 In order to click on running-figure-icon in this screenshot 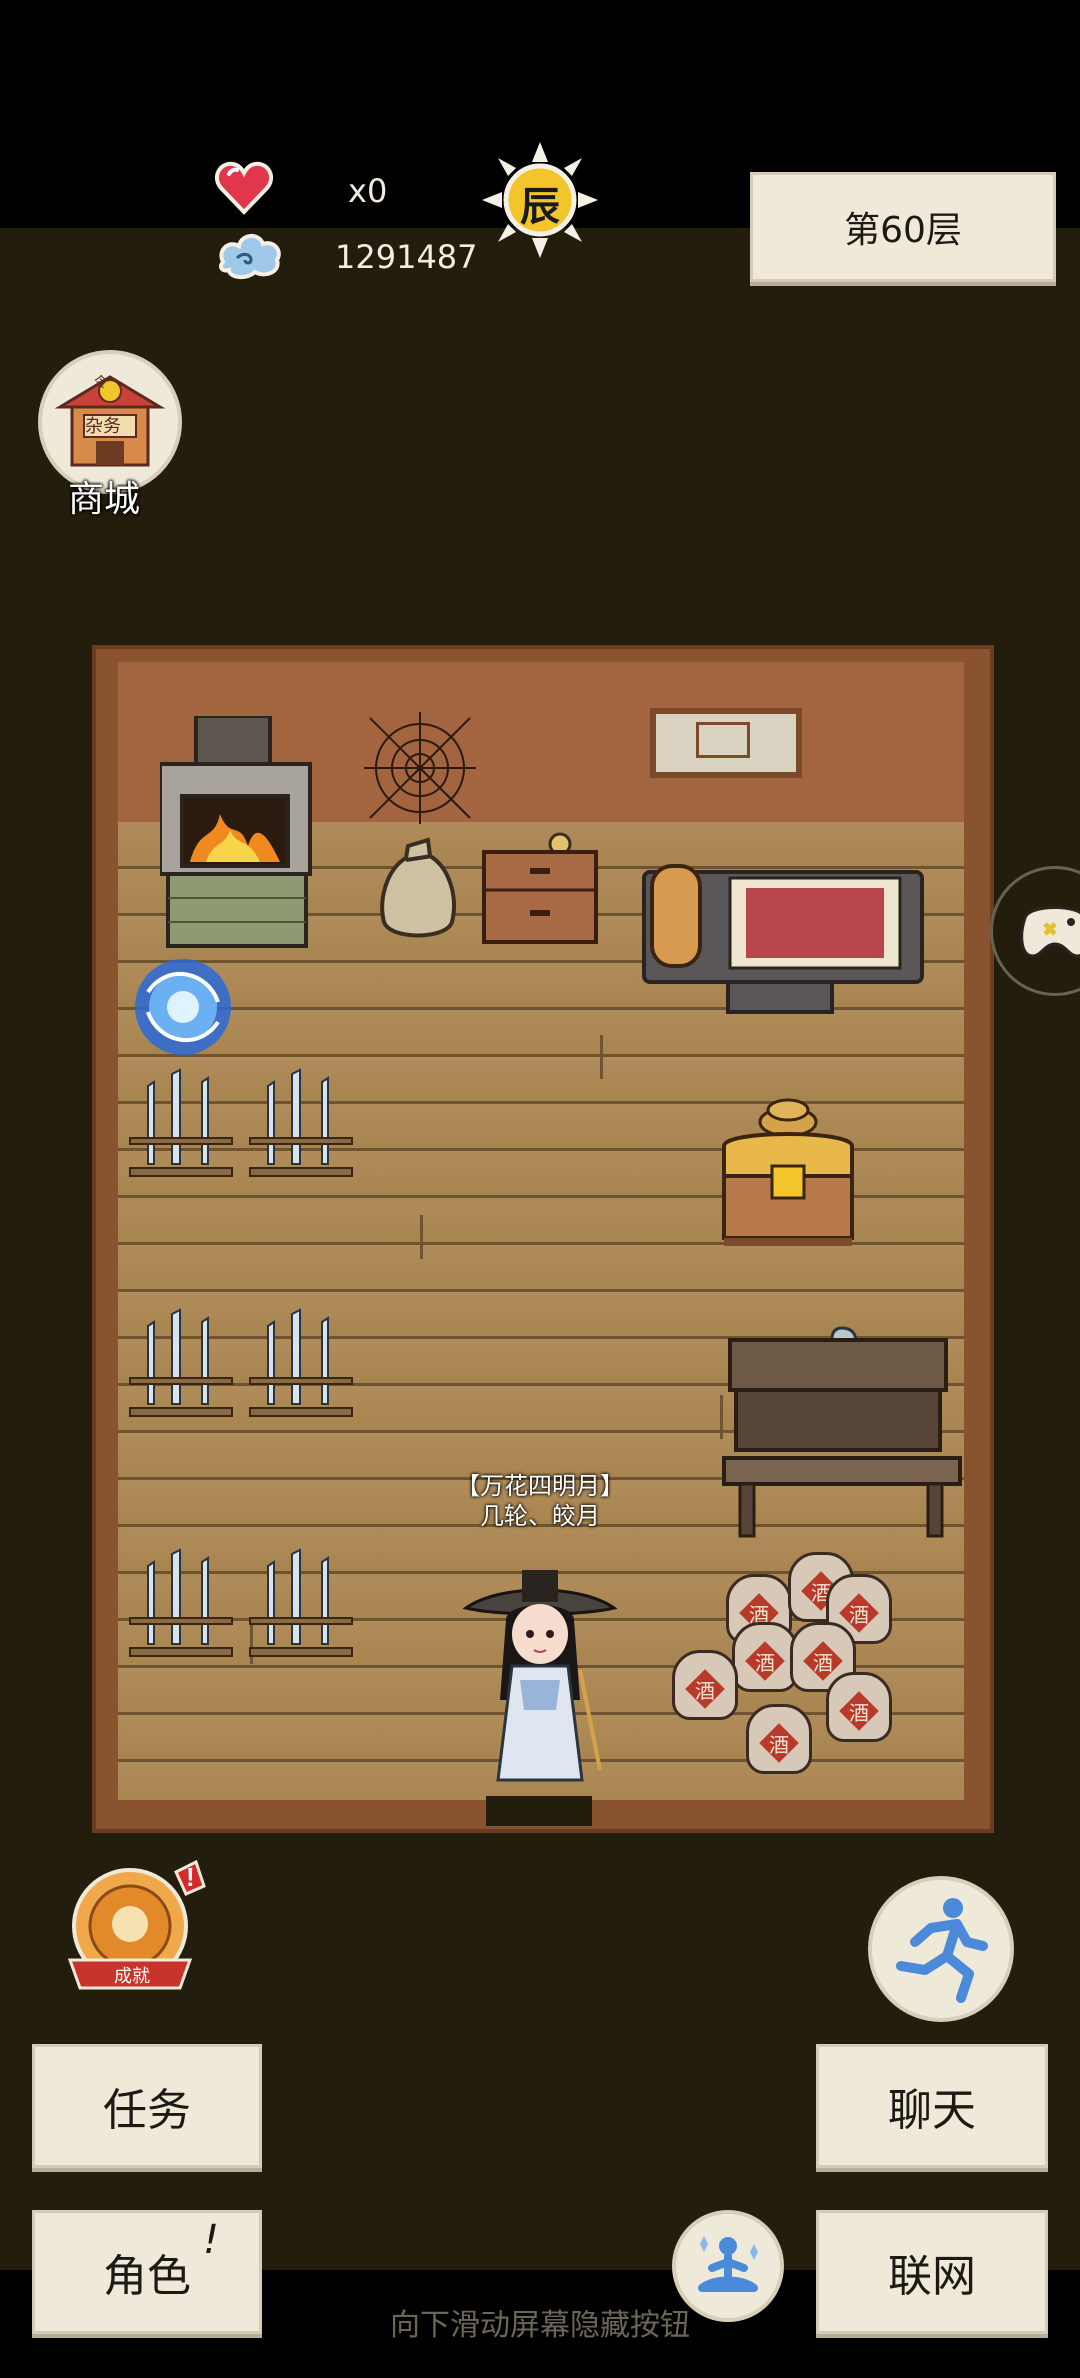, I will do `click(942, 1950)`.